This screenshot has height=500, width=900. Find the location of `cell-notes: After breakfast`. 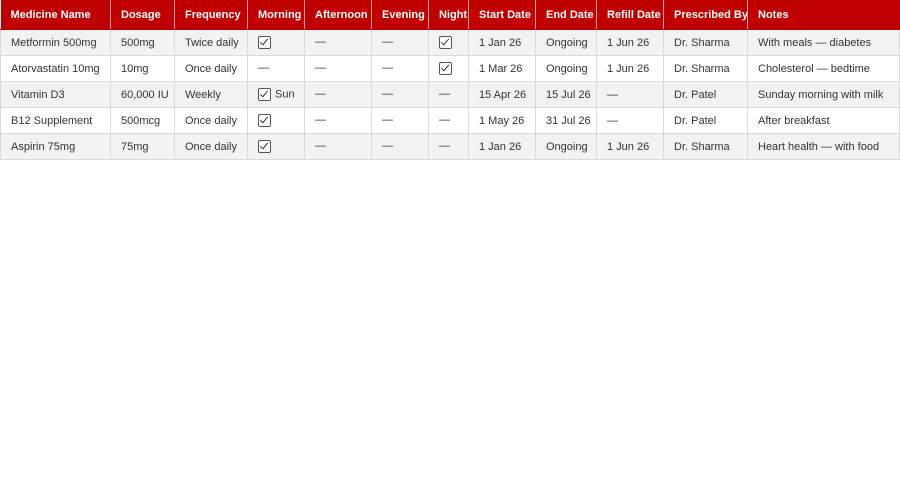

cell-notes: After breakfast is located at coordinates (823, 120).